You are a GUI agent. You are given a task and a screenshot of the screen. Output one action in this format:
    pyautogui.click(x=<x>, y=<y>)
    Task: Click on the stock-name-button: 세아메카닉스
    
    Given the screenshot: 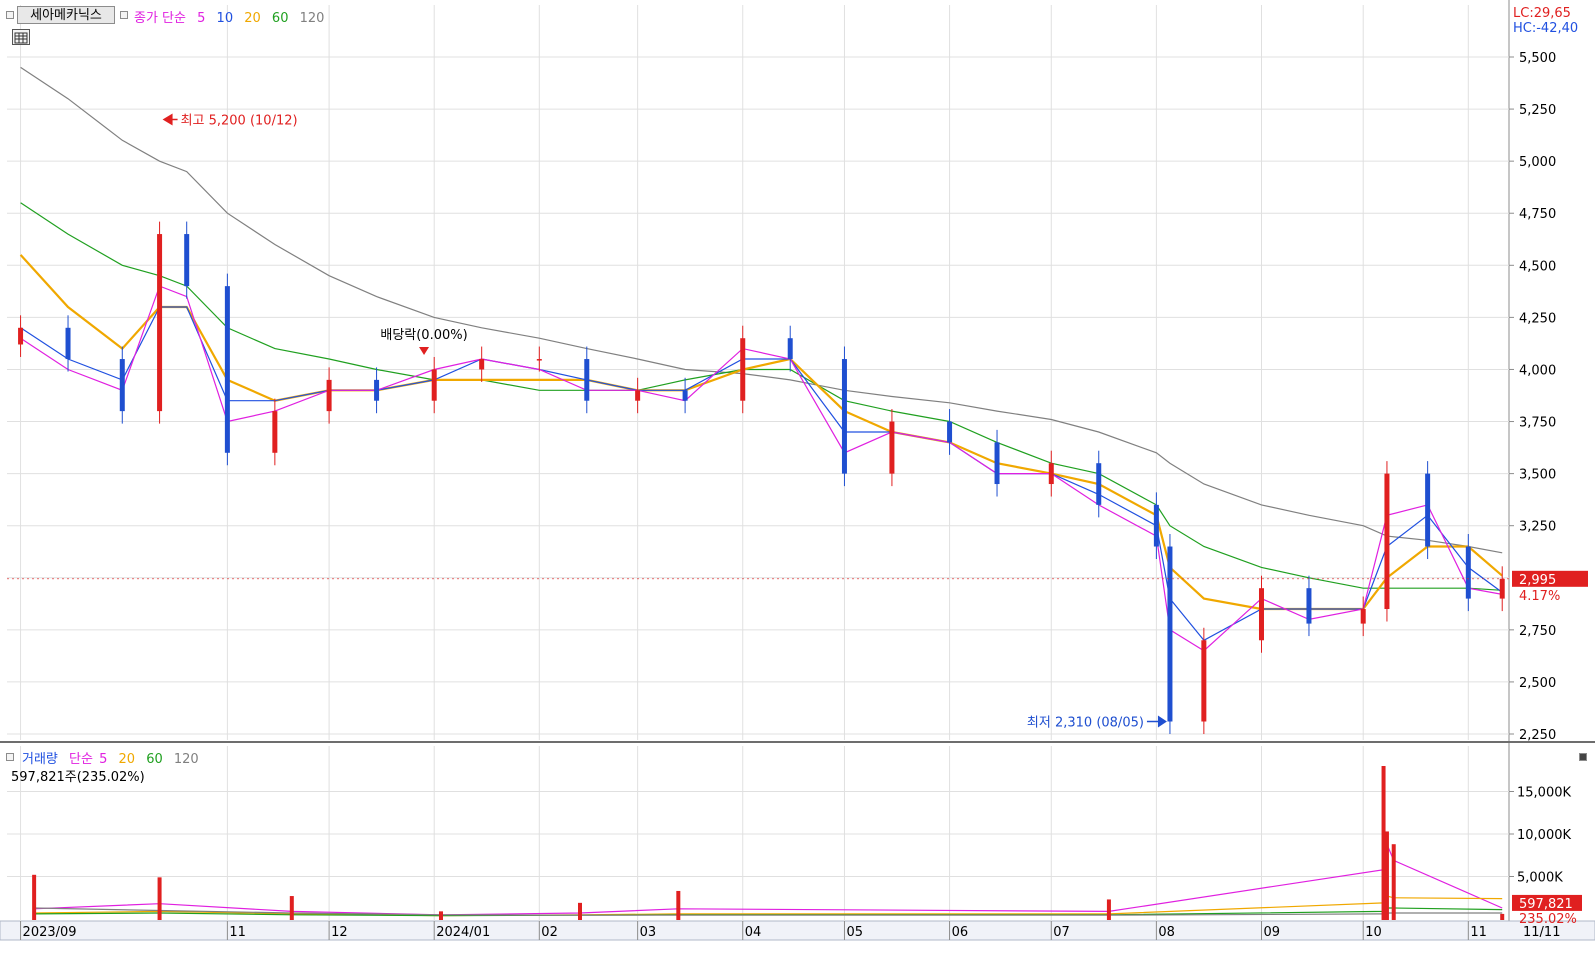 What is the action you would take?
    pyautogui.click(x=66, y=15)
    